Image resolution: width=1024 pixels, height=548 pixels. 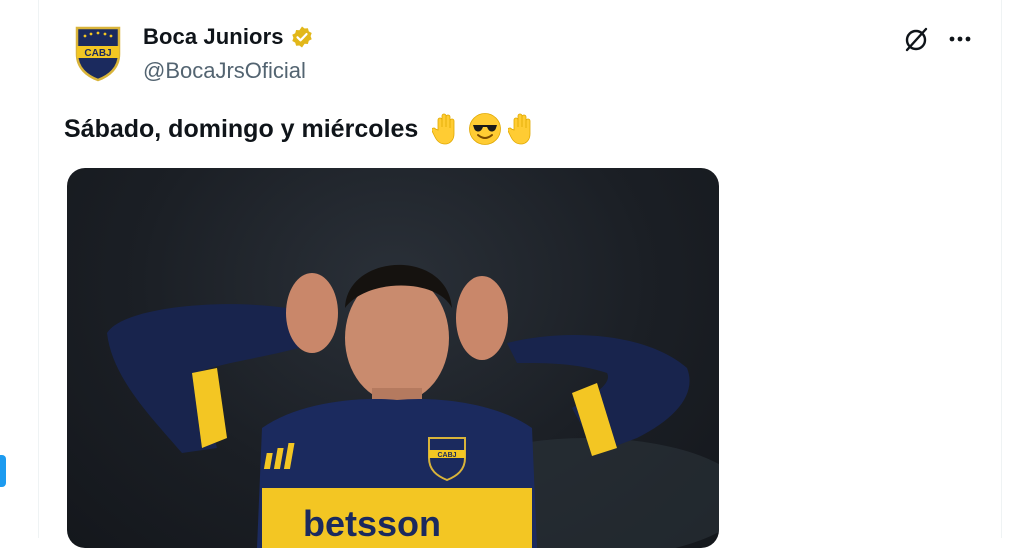 What do you see at coordinates (224, 71) in the screenshot?
I see `author-handle: @BocaJrsOficial` at bounding box center [224, 71].